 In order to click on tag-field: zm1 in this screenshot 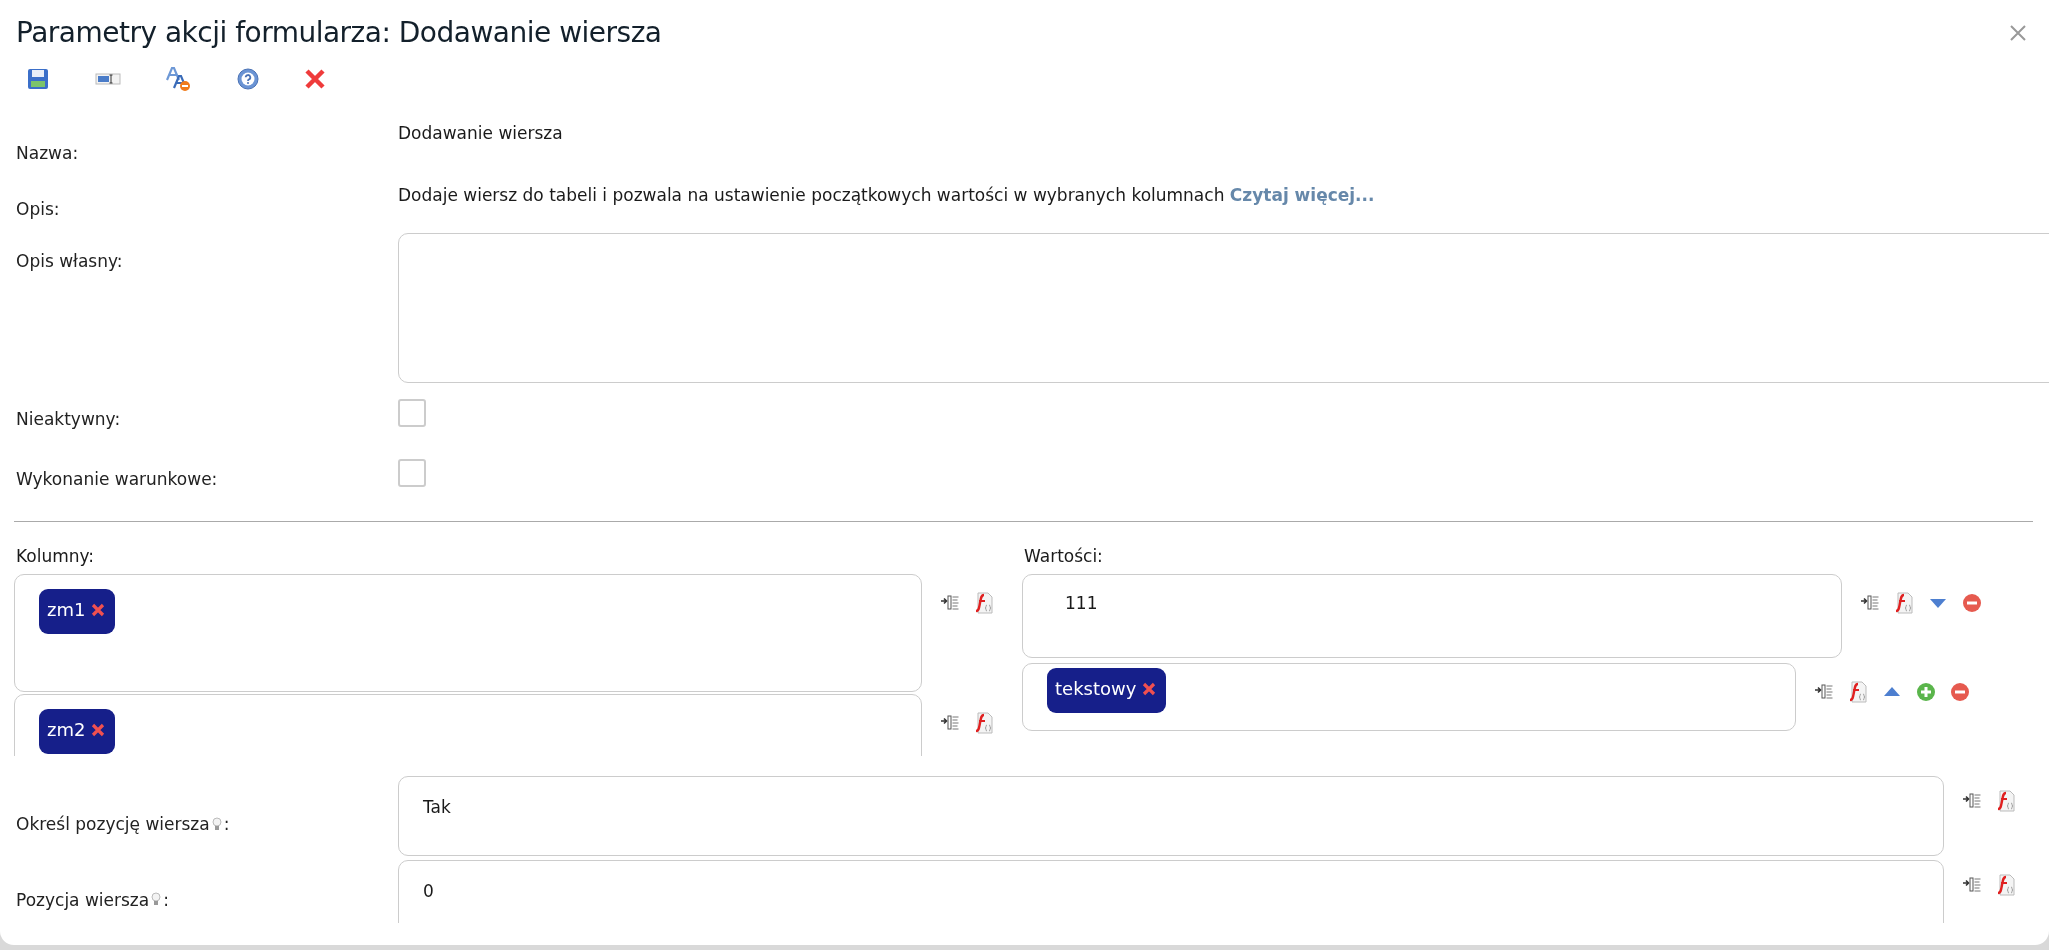, I will do `click(468, 633)`.